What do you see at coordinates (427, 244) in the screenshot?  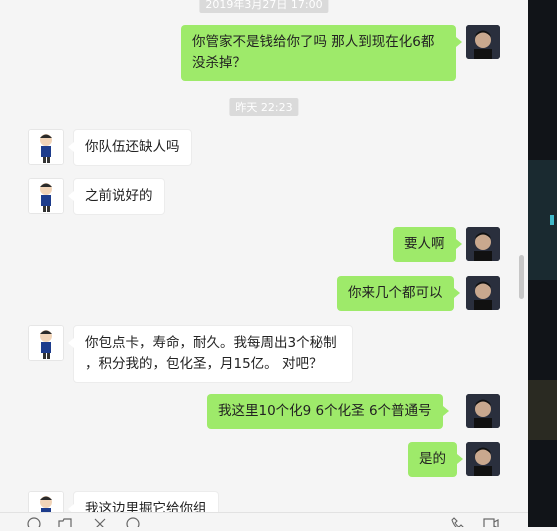 I see `message-bubble-outgoing: 要人啊` at bounding box center [427, 244].